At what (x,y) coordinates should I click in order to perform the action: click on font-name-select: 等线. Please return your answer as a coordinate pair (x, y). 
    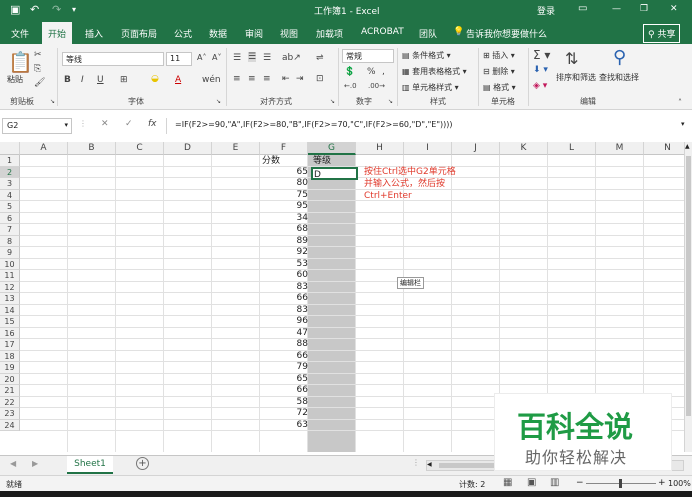
    Looking at the image, I should click on (113, 59).